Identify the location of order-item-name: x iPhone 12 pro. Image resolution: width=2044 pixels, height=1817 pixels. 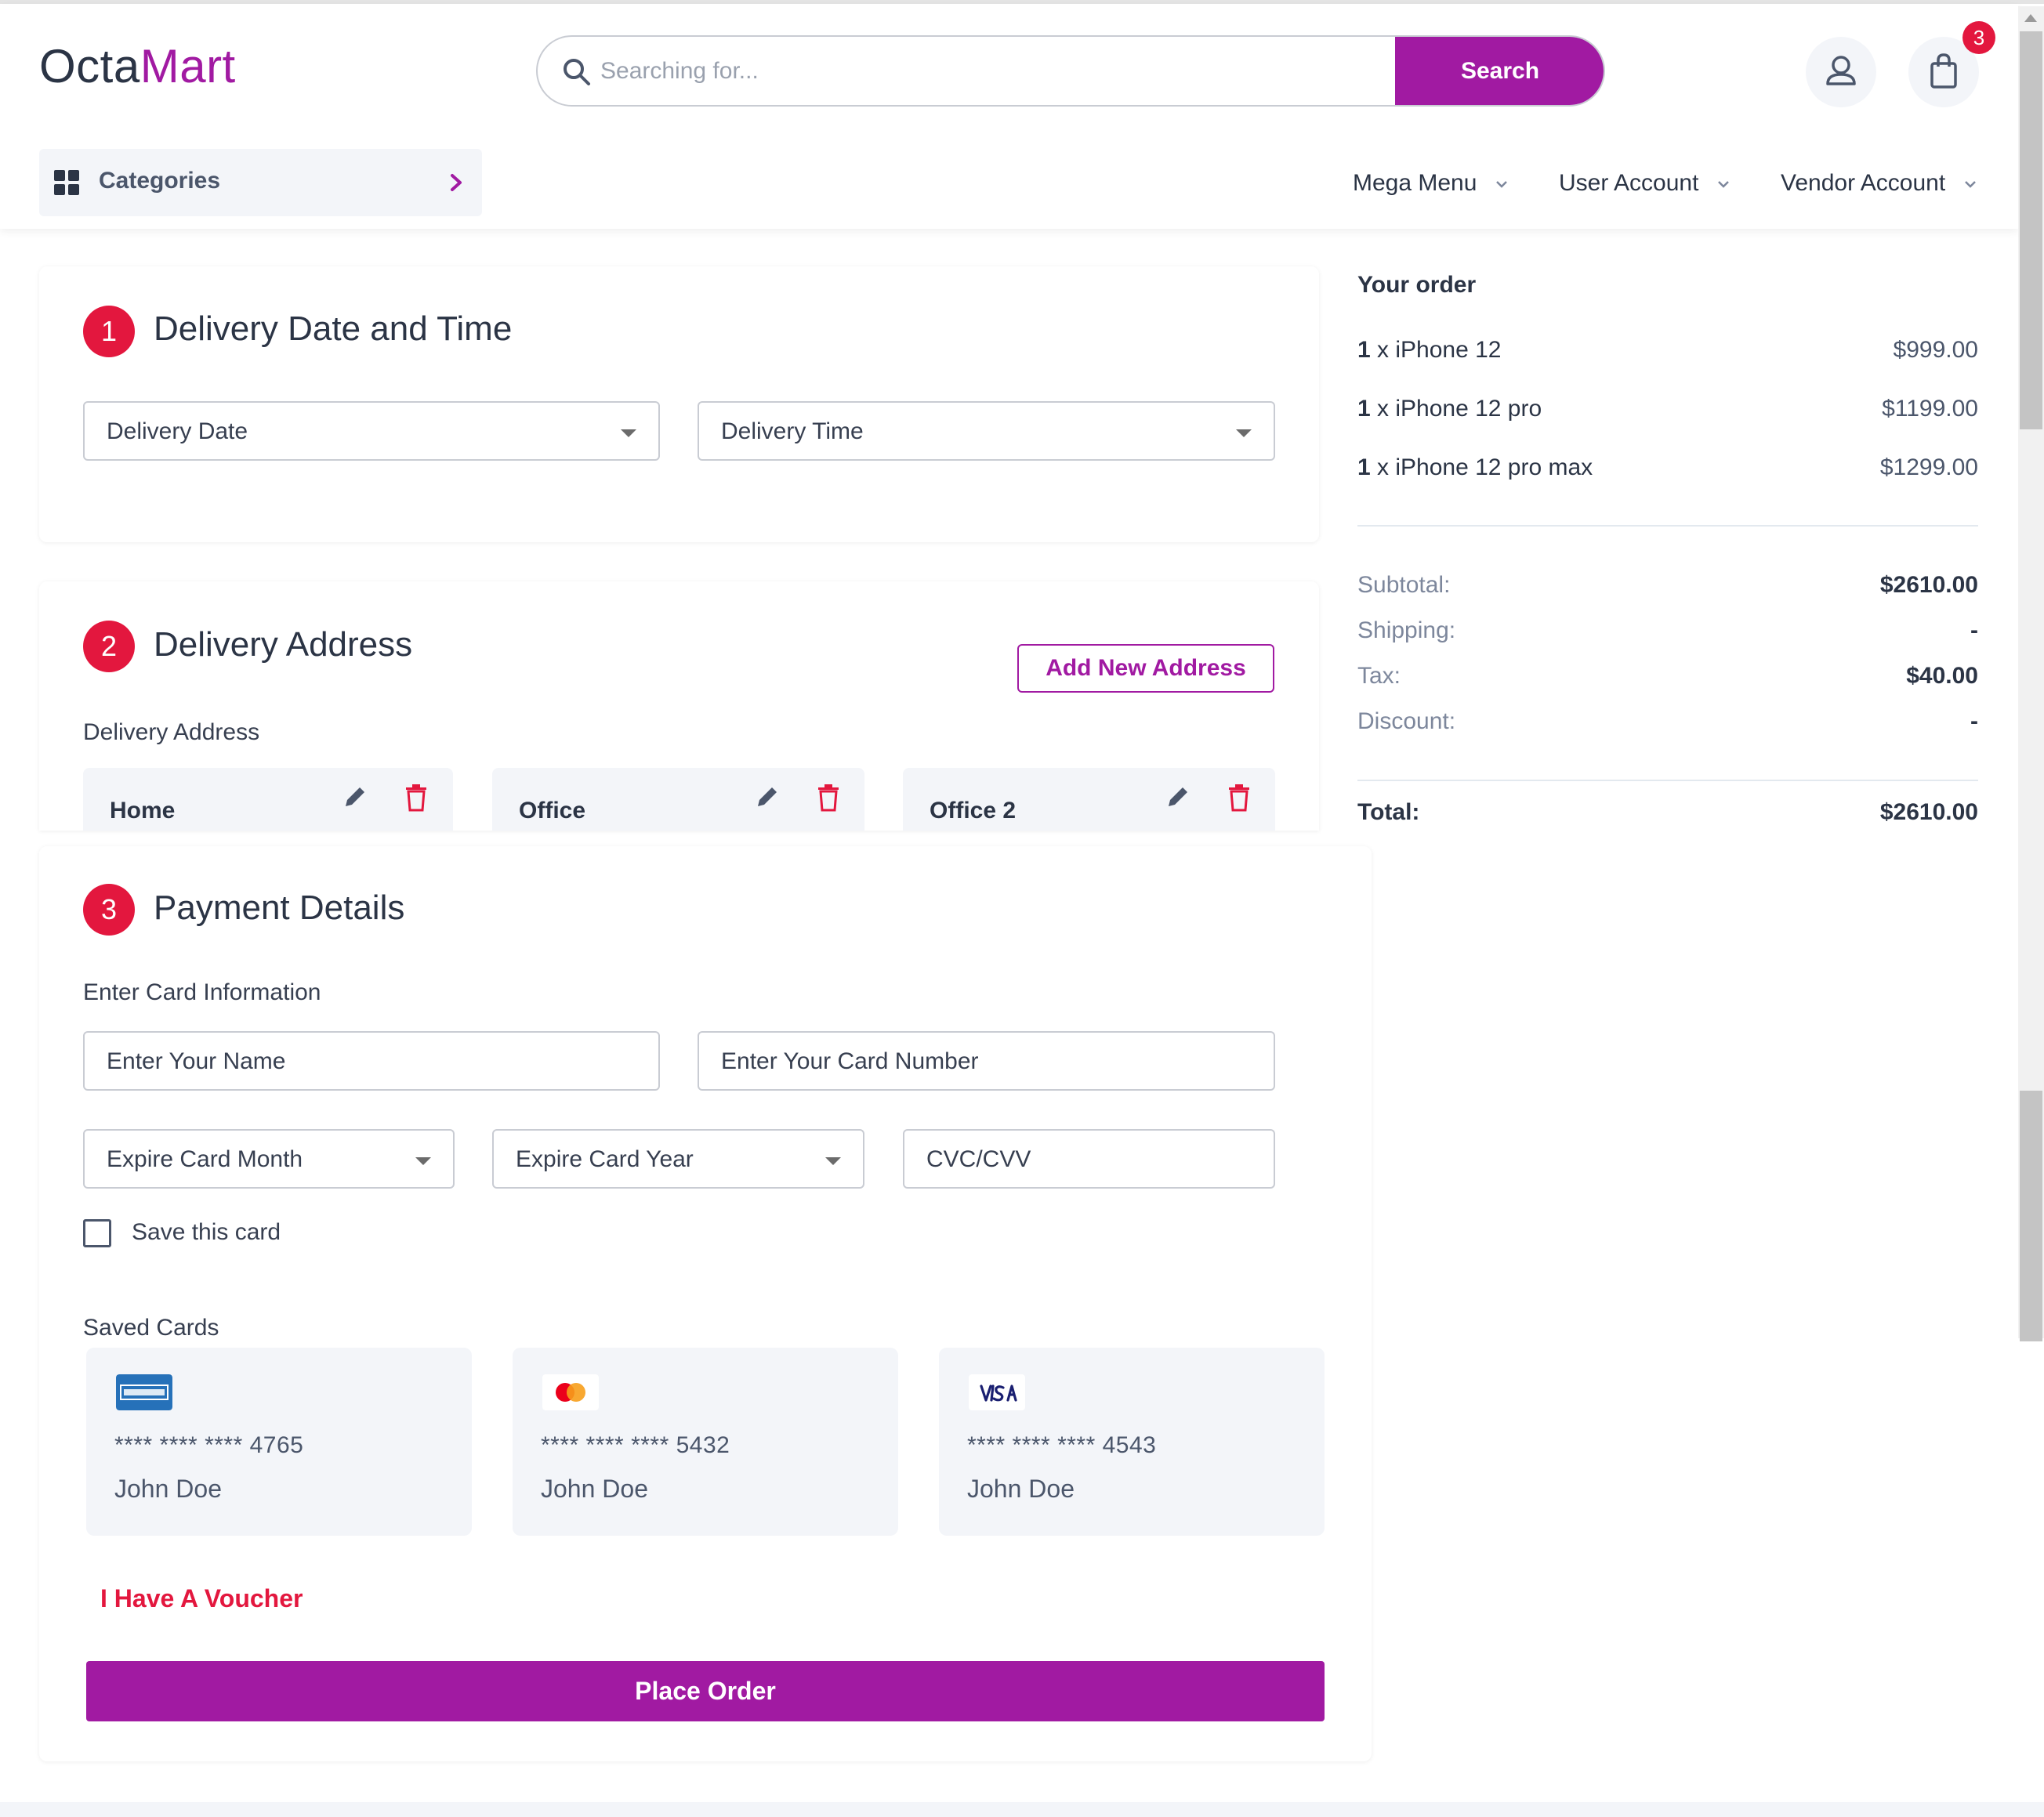
(1456, 409).